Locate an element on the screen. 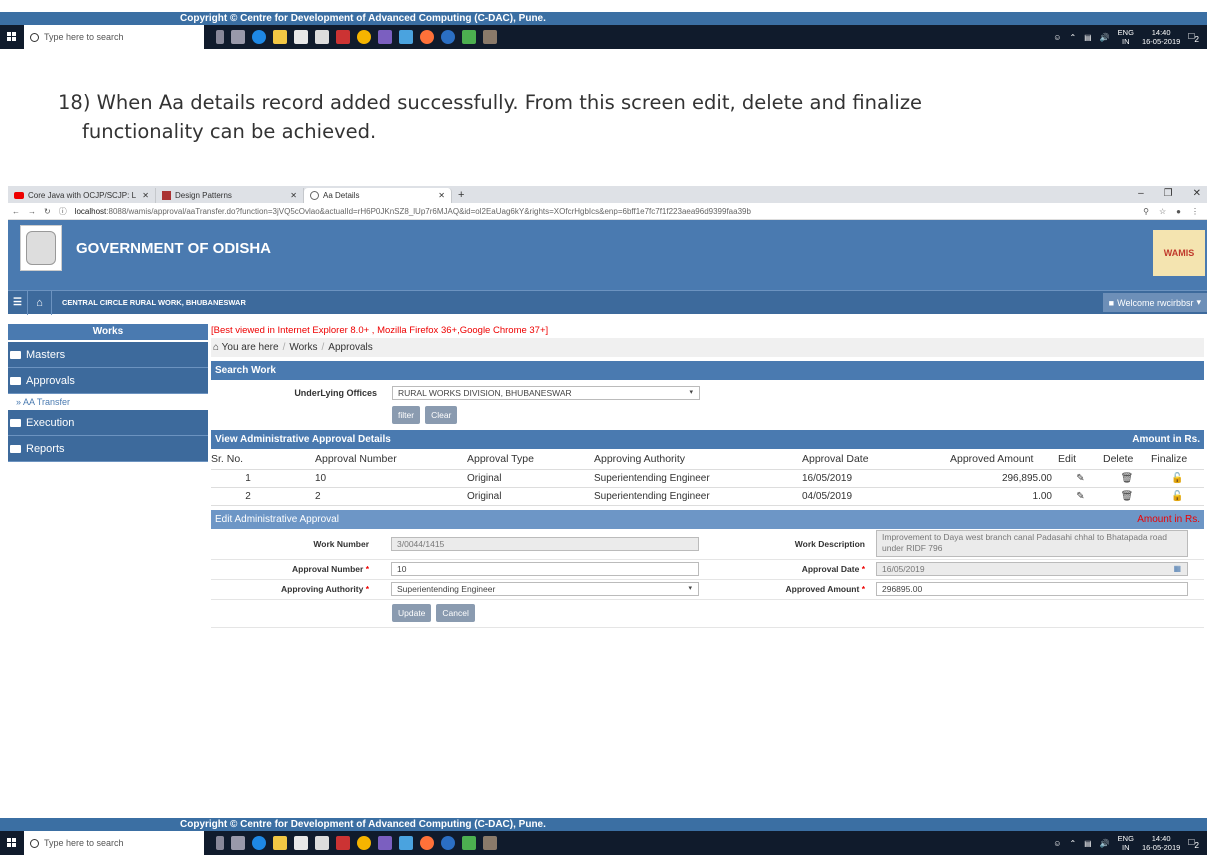  sidebar-item-reports: Reports is located at coordinates (108, 449).